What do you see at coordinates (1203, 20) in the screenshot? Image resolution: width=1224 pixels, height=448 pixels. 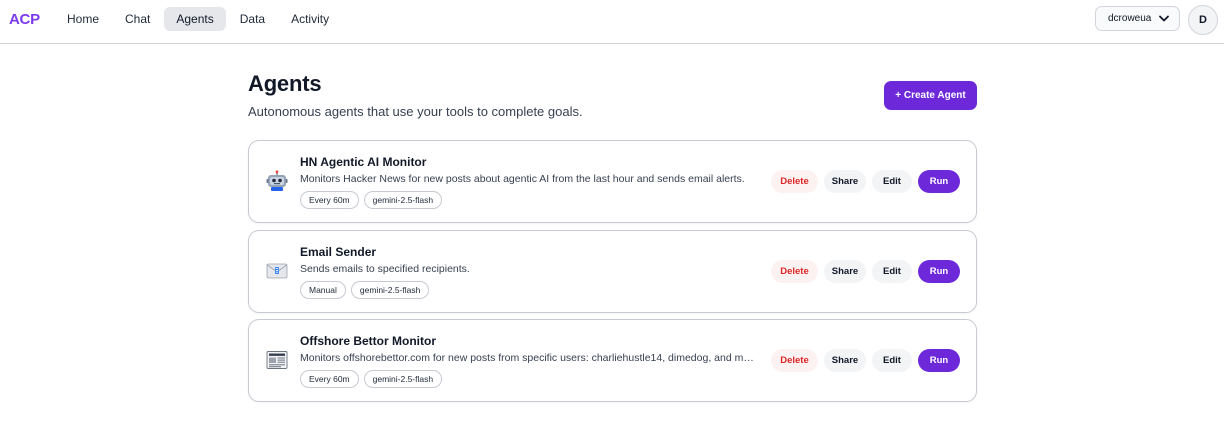 I see `avatar: D` at bounding box center [1203, 20].